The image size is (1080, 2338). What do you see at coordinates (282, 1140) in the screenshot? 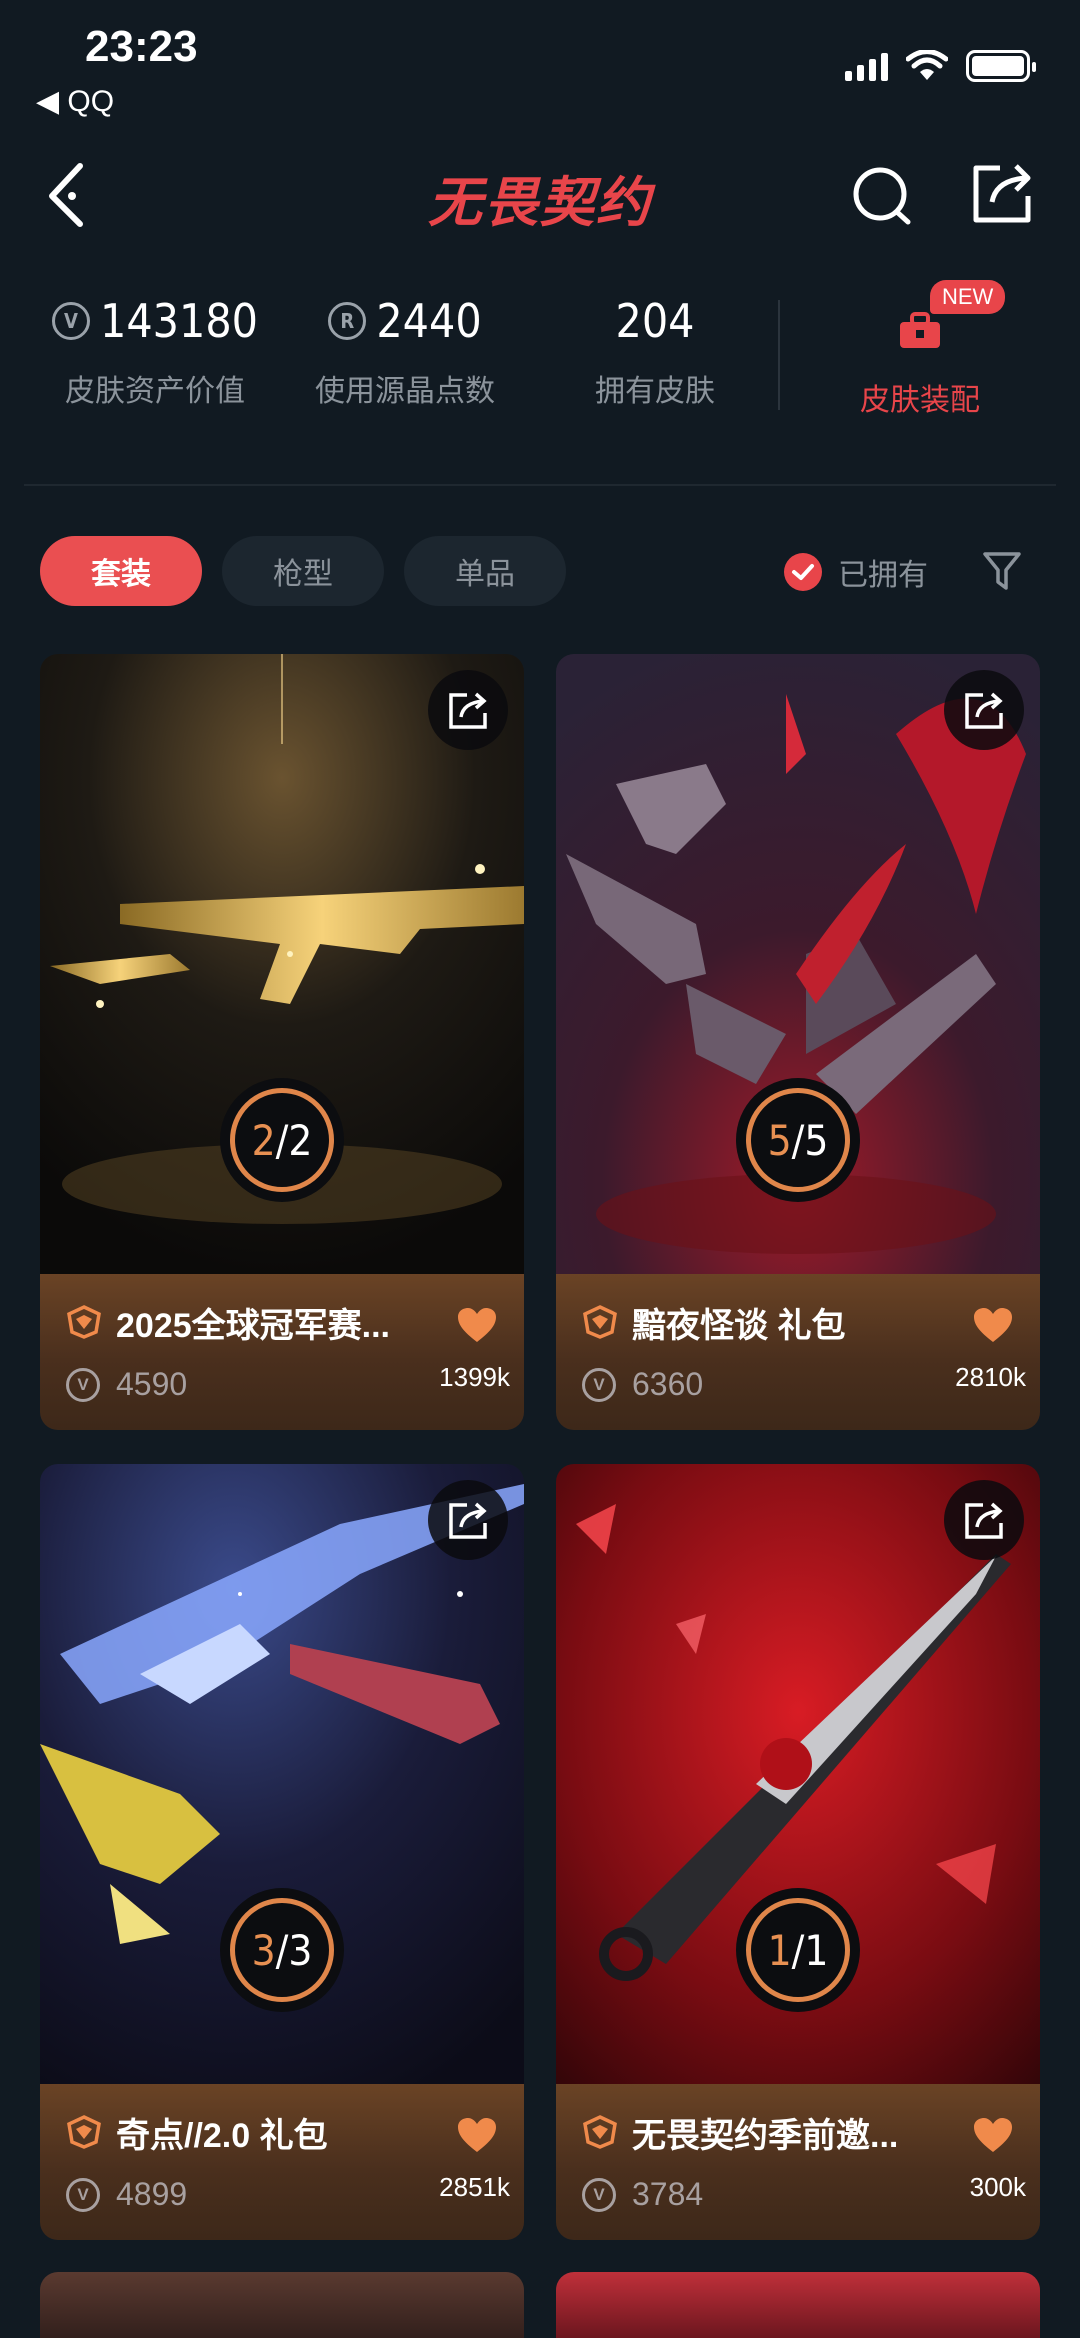
I see `collection-progress: 2/2` at bounding box center [282, 1140].